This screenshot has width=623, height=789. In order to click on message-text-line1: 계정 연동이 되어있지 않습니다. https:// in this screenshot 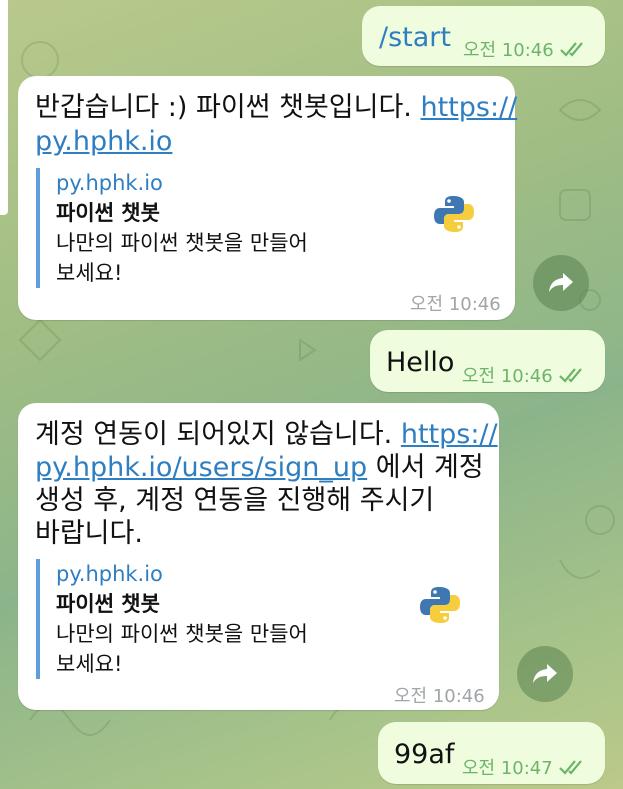, I will do `click(266, 435)`.